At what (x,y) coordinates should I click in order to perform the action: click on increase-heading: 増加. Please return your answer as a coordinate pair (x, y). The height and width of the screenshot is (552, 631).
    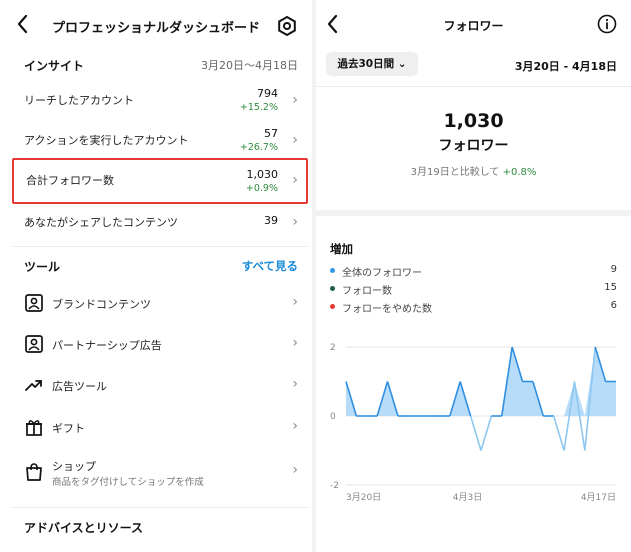
    Looking at the image, I should click on (341, 249).